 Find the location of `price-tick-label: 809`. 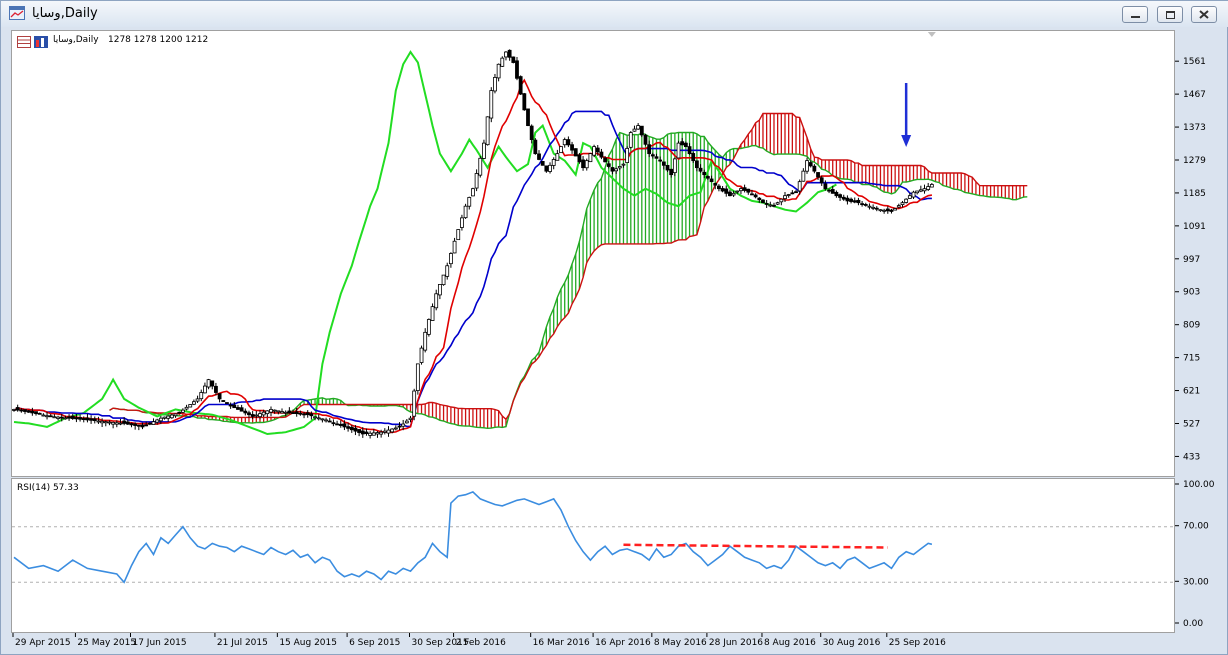

price-tick-label: 809 is located at coordinates (1191, 326).